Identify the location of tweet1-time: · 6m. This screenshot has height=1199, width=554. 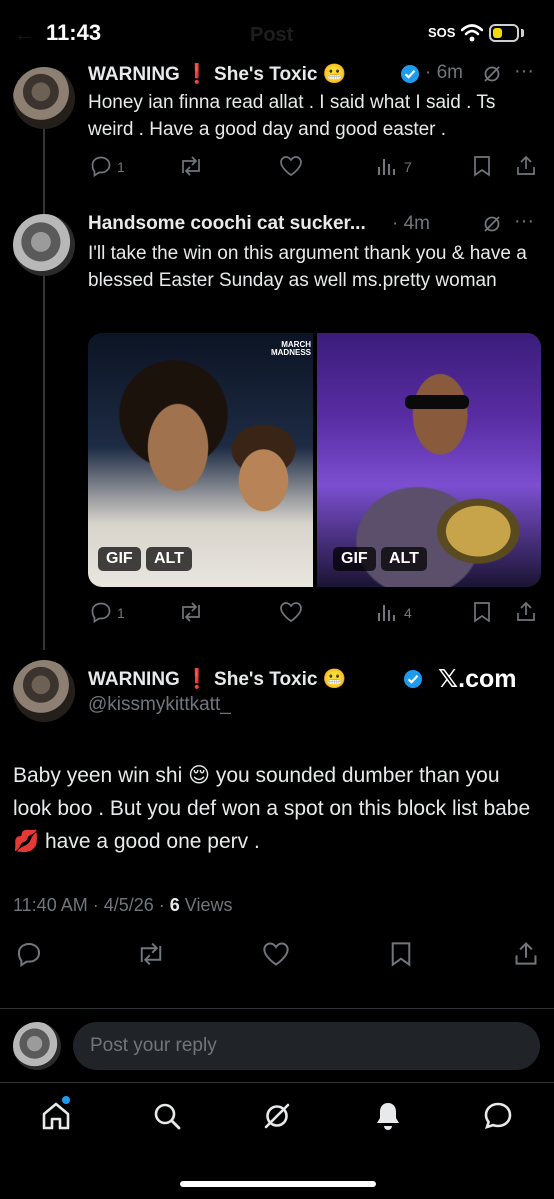
(444, 72).